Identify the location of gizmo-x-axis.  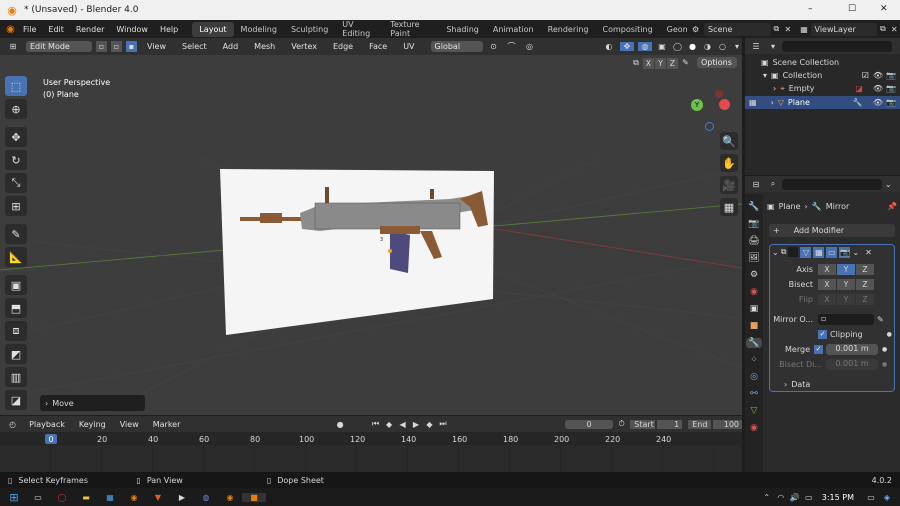
(724, 104).